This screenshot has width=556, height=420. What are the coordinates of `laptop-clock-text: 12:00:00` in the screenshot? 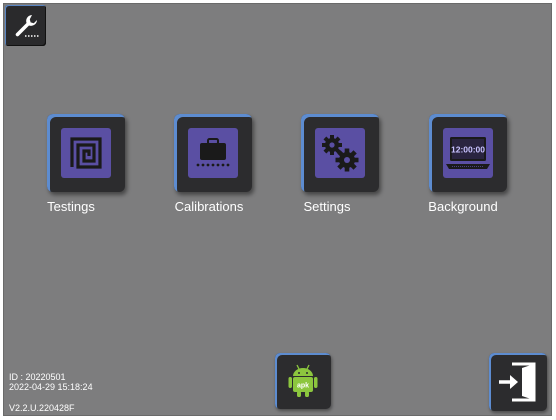 It's located at (468, 150).